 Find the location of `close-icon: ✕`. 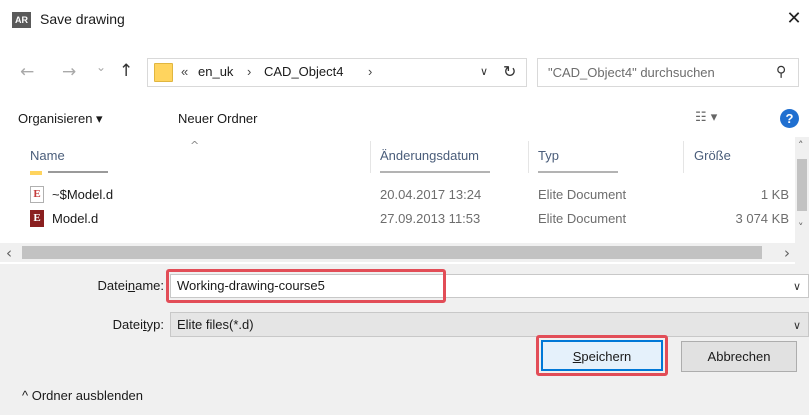

close-icon: ✕ is located at coordinates (794, 19).